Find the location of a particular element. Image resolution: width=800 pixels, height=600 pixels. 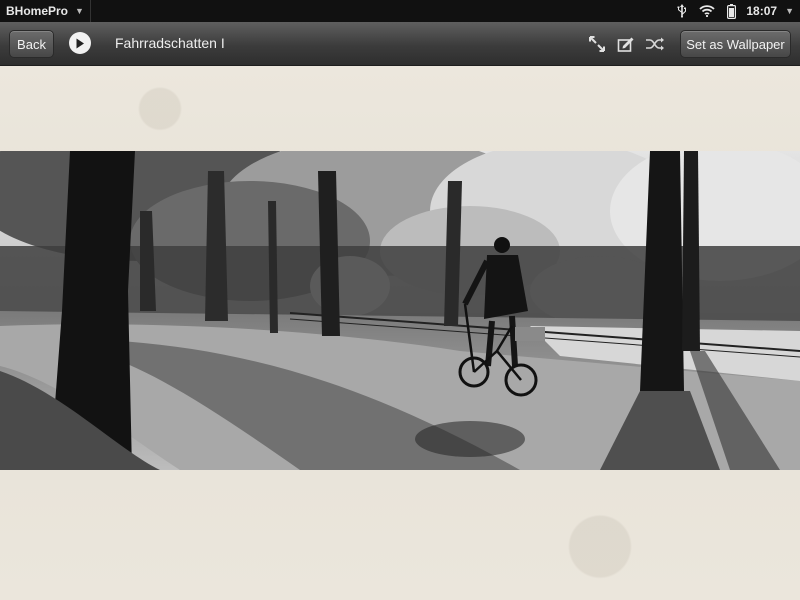

edit-icon is located at coordinates (625, 44).